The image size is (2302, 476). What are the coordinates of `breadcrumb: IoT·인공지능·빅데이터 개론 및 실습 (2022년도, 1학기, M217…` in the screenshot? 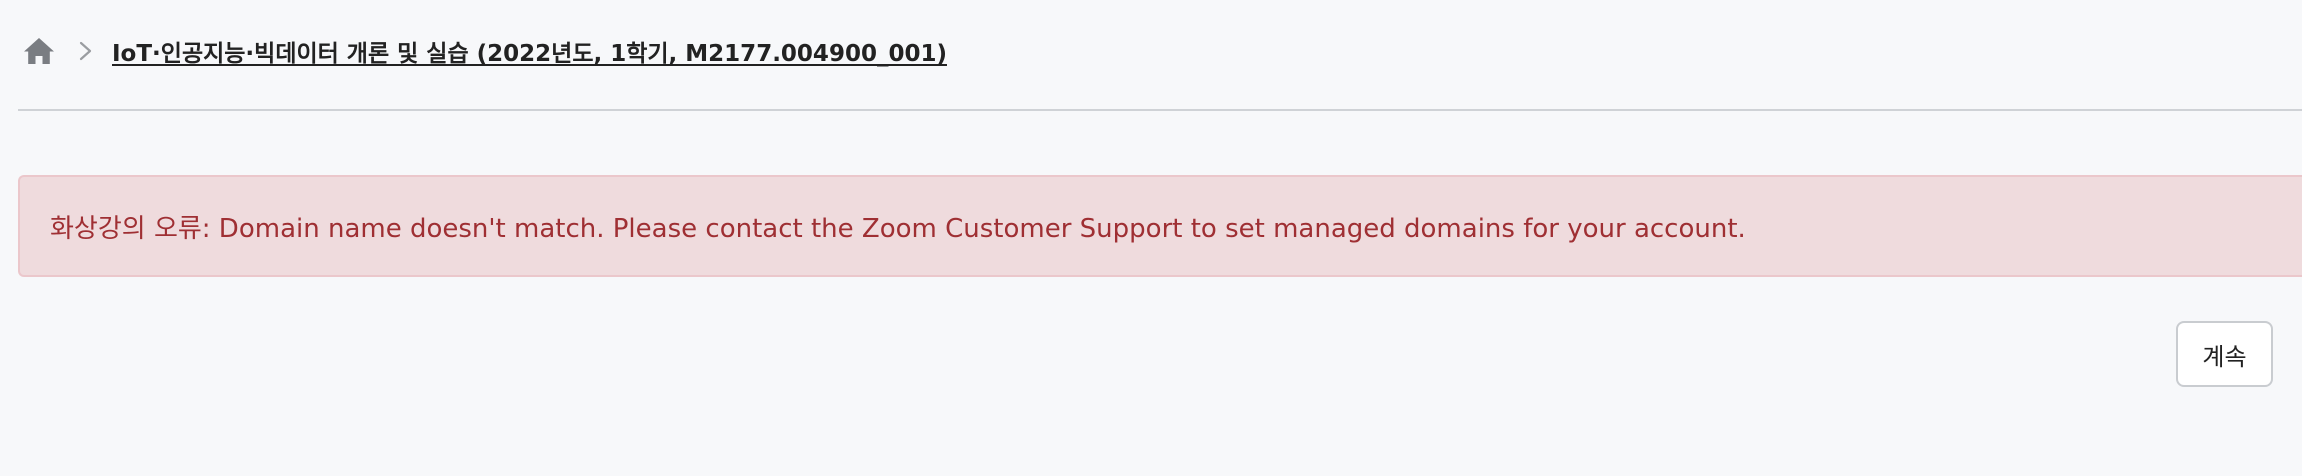 It's located at (484, 51).